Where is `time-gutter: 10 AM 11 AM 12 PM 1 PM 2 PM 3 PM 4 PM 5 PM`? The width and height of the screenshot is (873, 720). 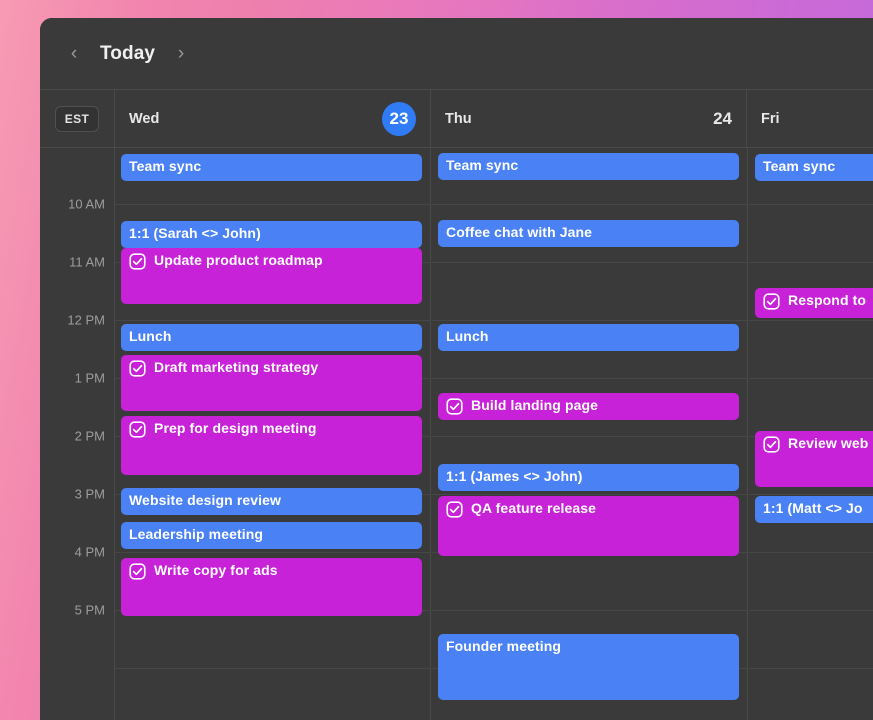 time-gutter: 10 AM 11 AM 12 PM 1 PM 2 PM 3 PM 4 PM 5 PM is located at coordinates (77, 434).